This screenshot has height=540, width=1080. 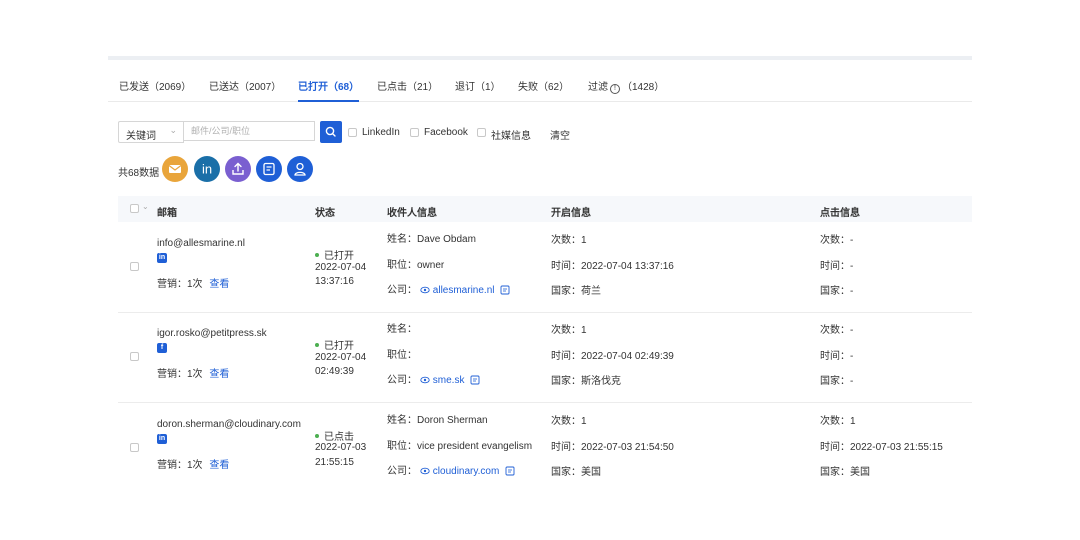 What do you see at coordinates (414, 132) in the screenshot?
I see `facebook-checkbox` at bounding box center [414, 132].